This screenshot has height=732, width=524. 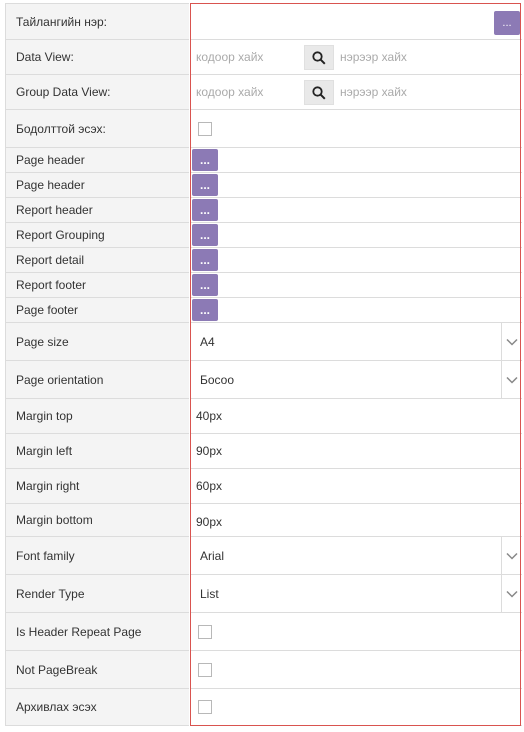 I want to click on group-data-view-search-button, so click(x=319, y=92).